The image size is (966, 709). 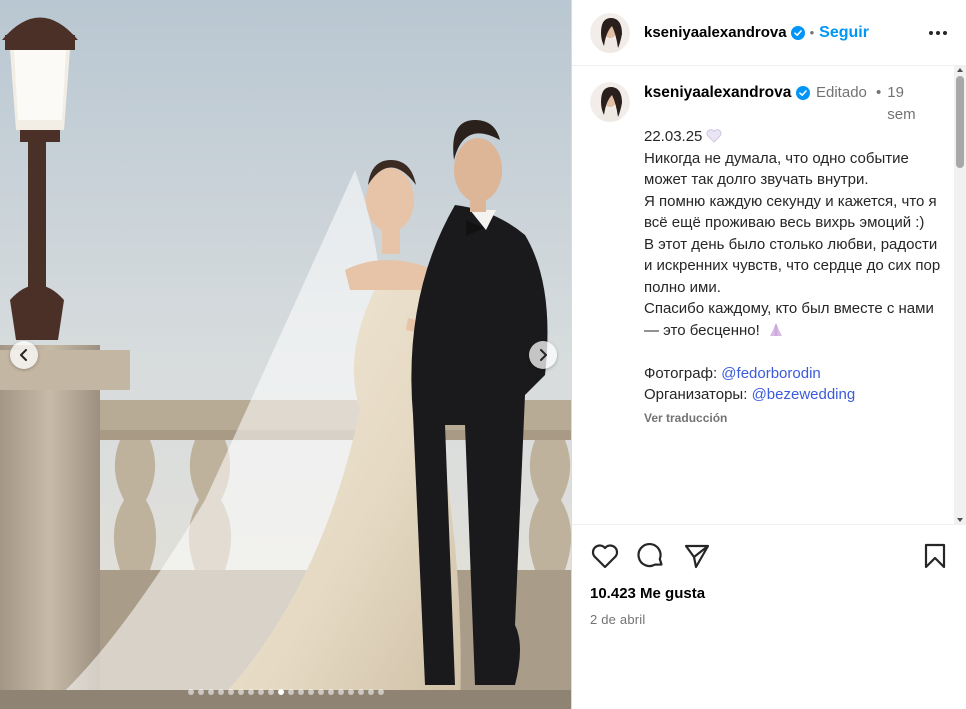 What do you see at coordinates (610, 32) in the screenshot?
I see `avatar` at bounding box center [610, 32].